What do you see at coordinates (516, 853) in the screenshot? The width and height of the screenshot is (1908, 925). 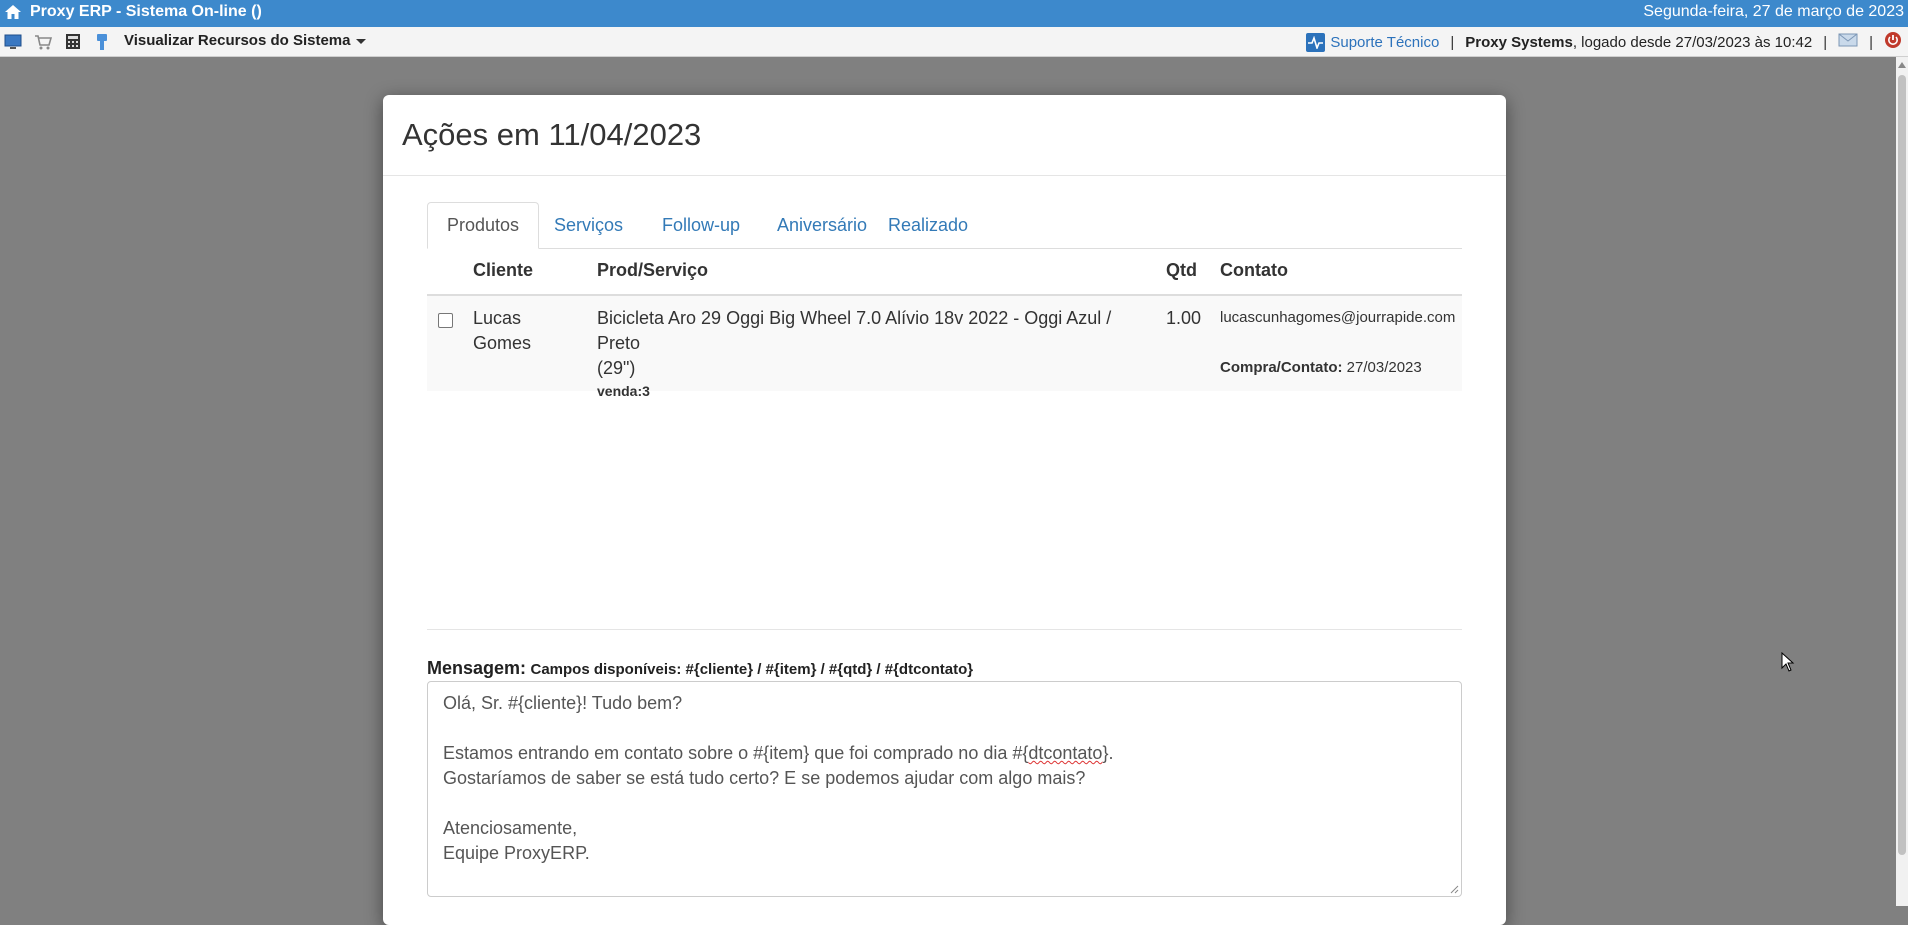 I see `message-line: Equipe ProxyERP.` at bounding box center [516, 853].